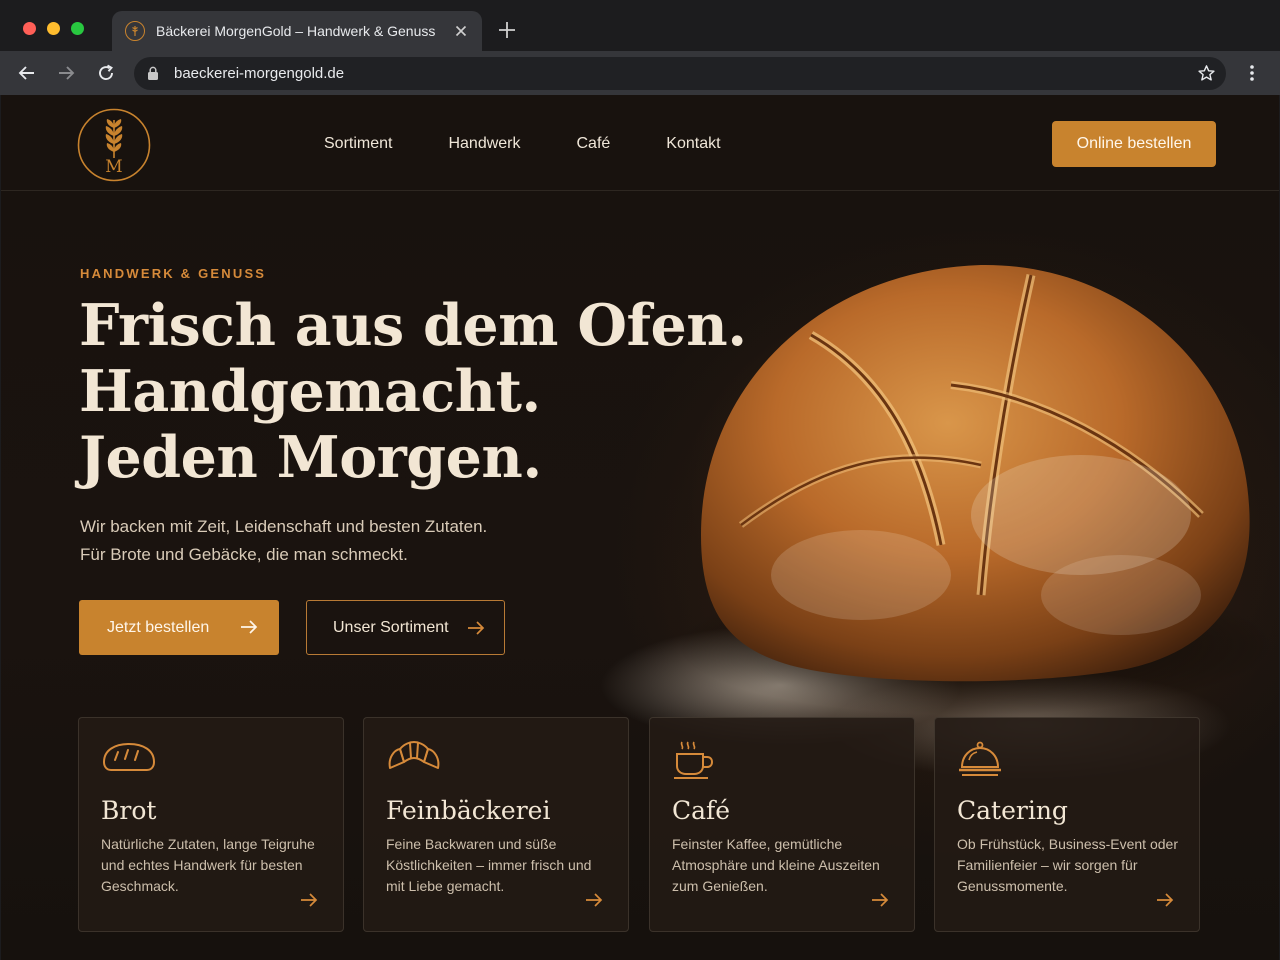  What do you see at coordinates (484, 144) in the screenshot?
I see `nav-link-handwerk: Handwerk` at bounding box center [484, 144].